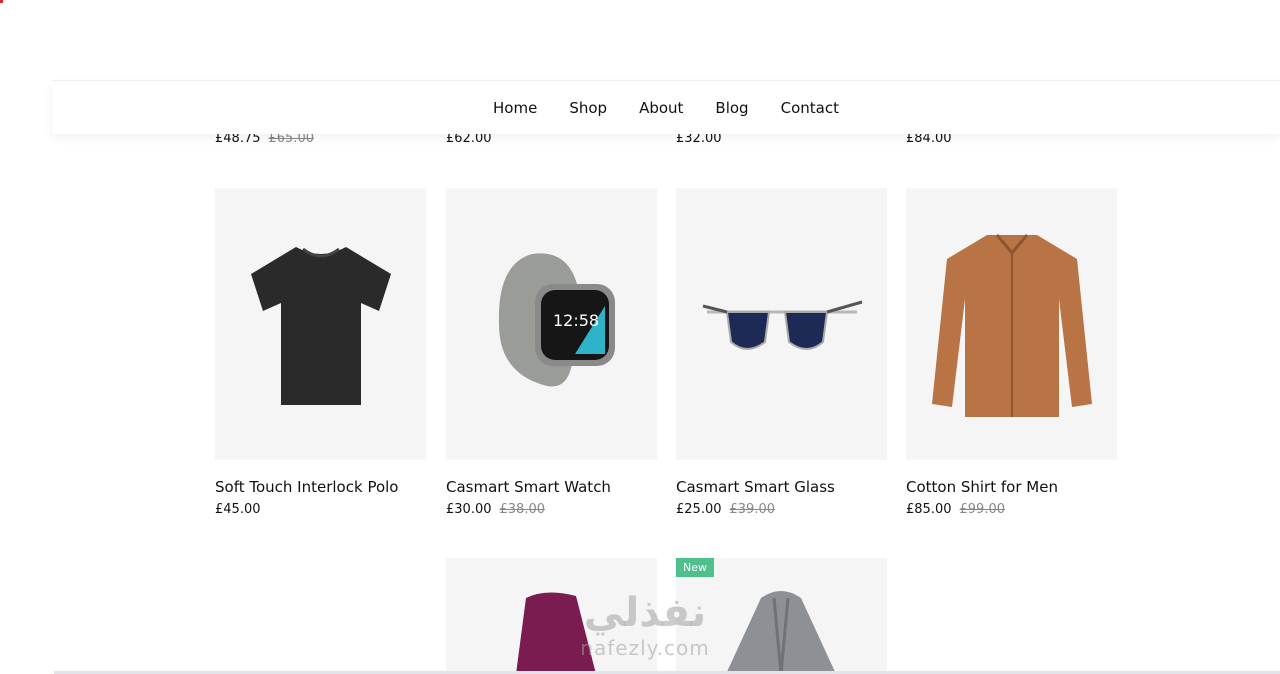  I want to click on watermark: نفذلي nafezly.com, so click(645, 632).